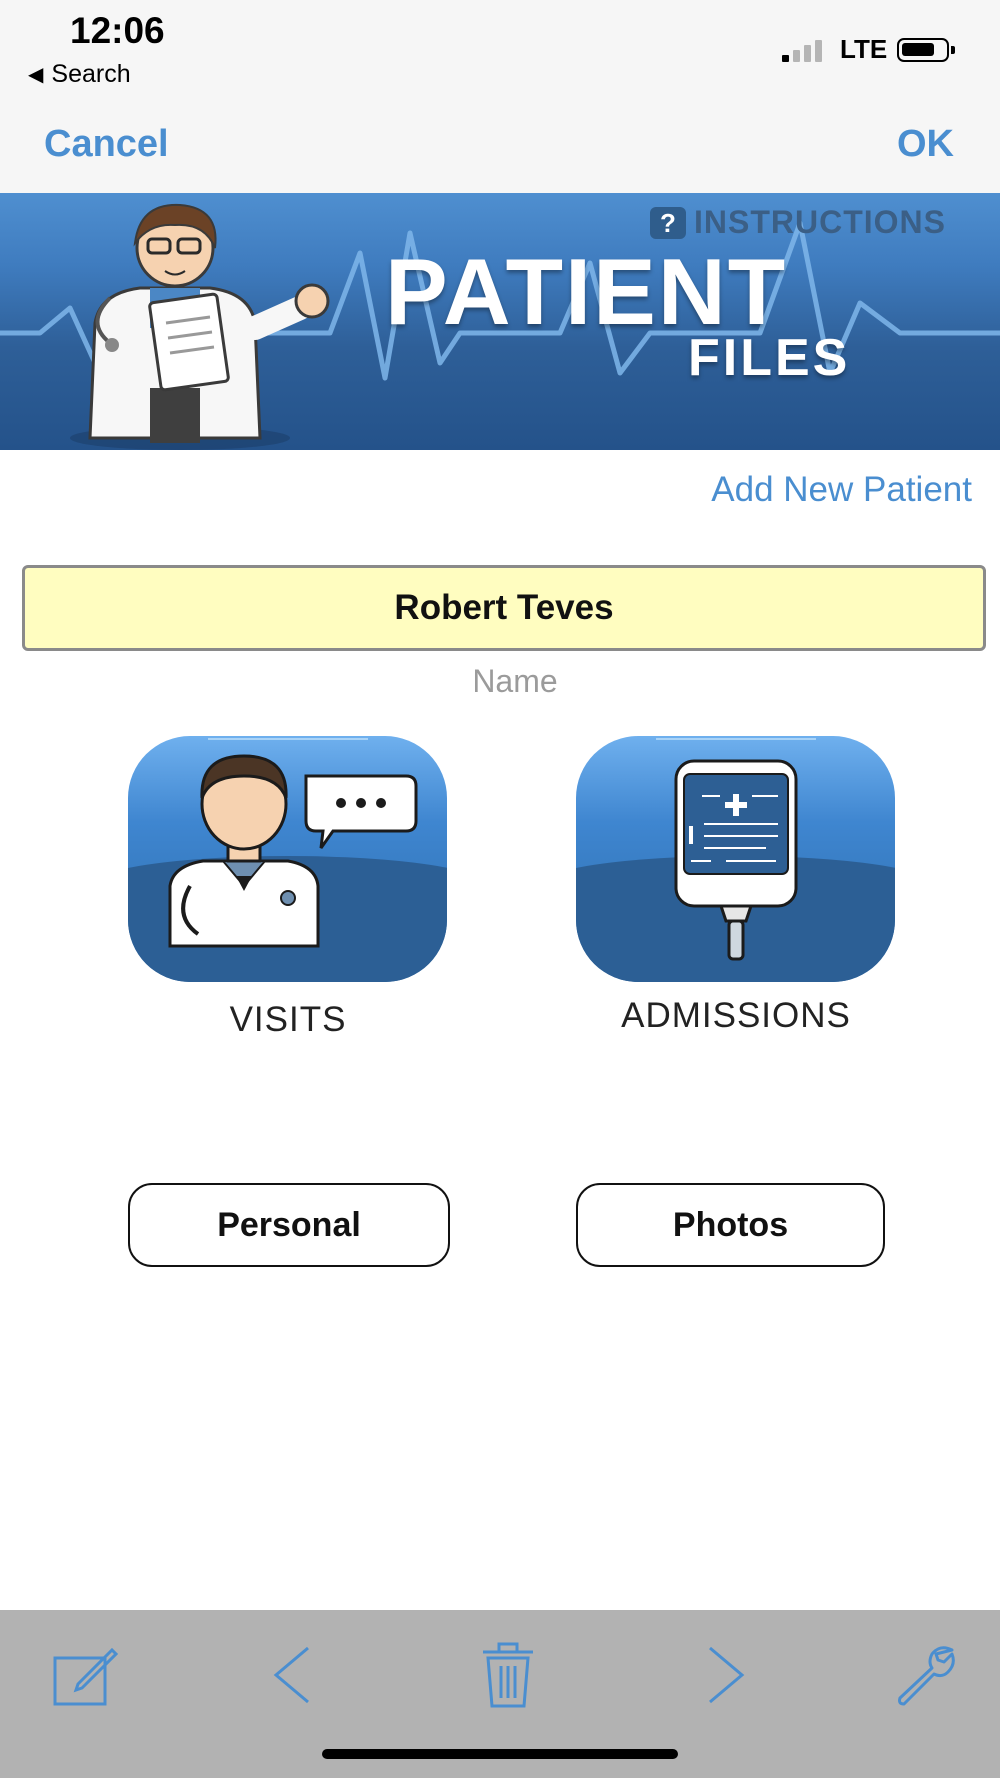  Describe the element at coordinates (515, 681) in the screenshot. I see `name-field-label: Name` at that location.